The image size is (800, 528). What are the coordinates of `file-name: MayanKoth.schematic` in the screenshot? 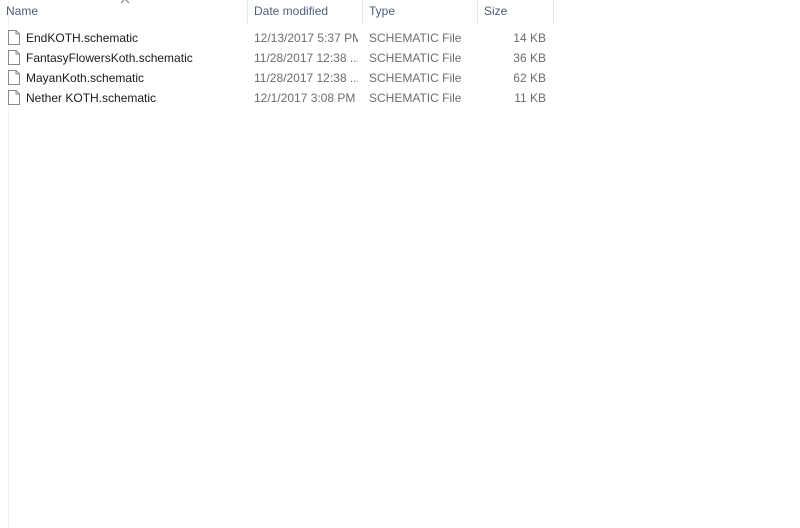 It's located at (85, 78).